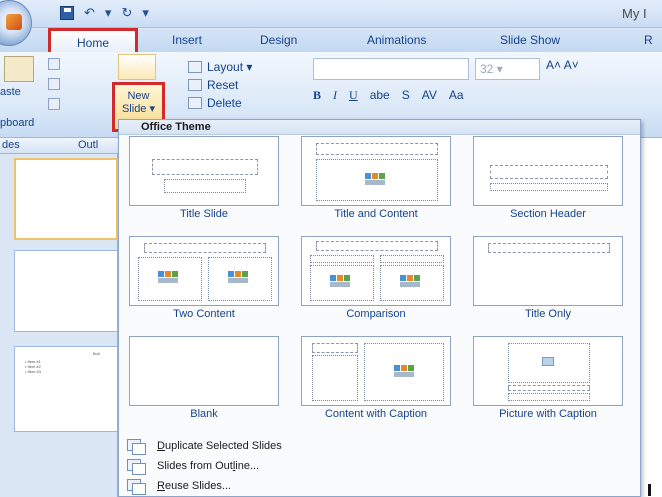  I want to click on layout-label: Title Slide, so click(204, 214).